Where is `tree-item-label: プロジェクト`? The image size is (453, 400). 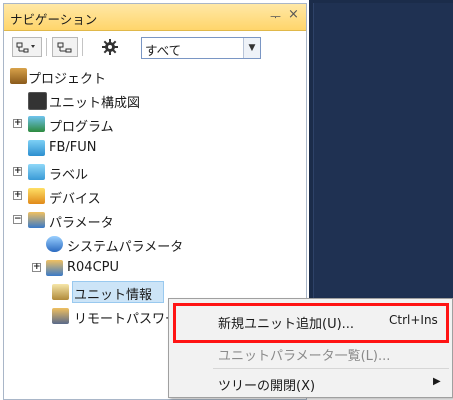
tree-item-label: プロジェクト is located at coordinates (67, 79).